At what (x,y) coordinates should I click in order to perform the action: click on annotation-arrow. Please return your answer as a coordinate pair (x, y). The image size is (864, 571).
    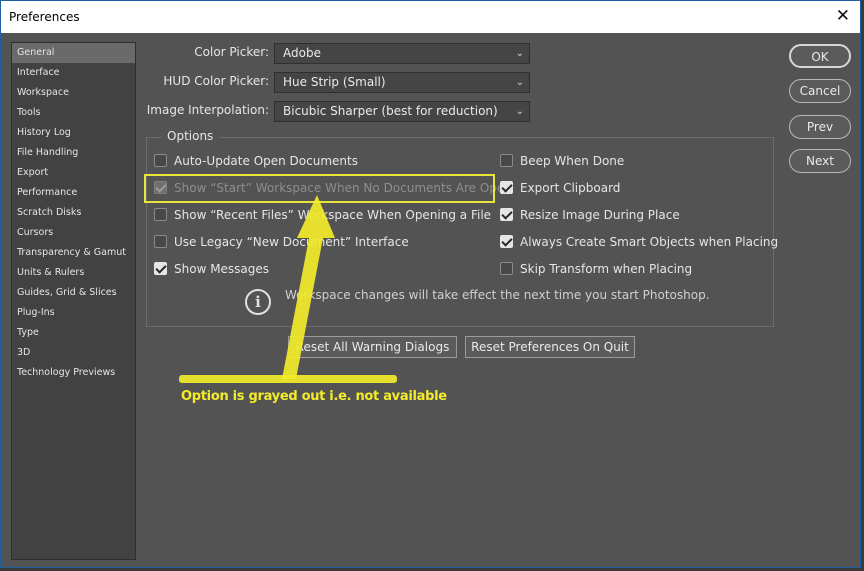
    Looking at the image, I should click on (288, 289).